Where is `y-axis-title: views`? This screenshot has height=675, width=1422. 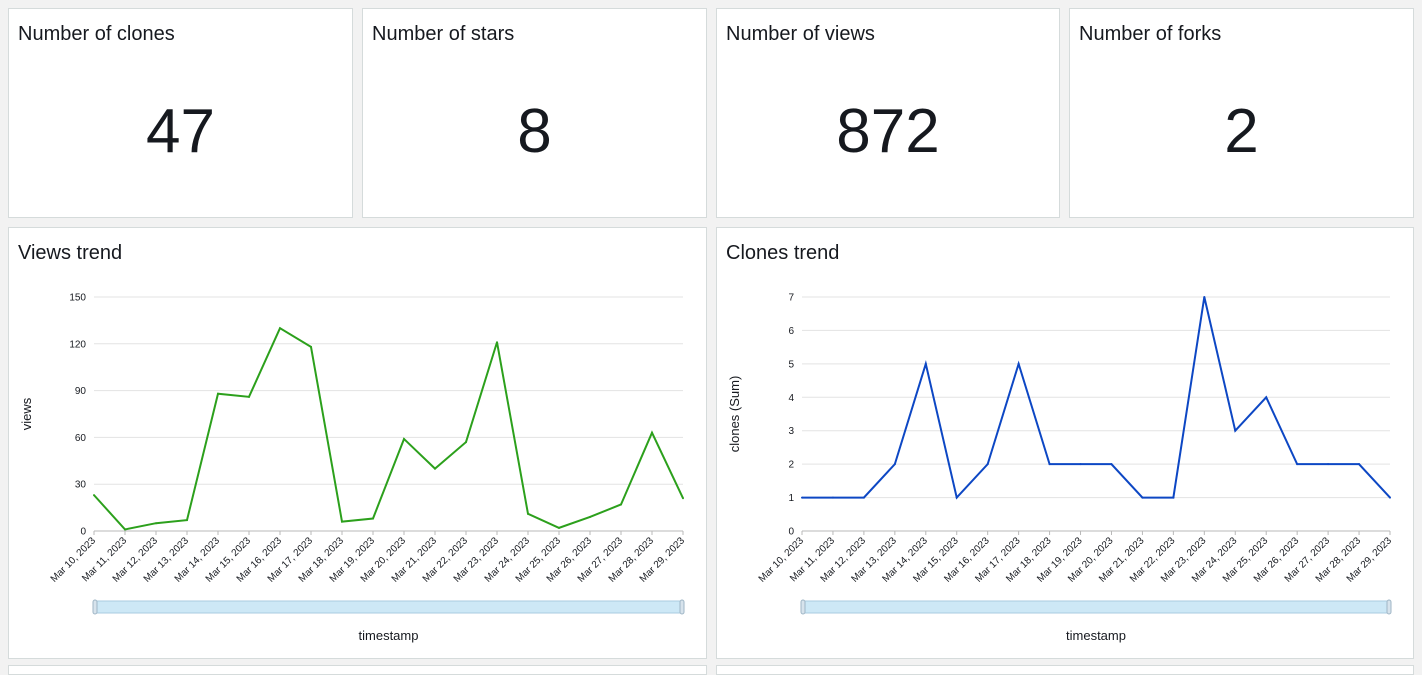 y-axis-title: views is located at coordinates (26, 413).